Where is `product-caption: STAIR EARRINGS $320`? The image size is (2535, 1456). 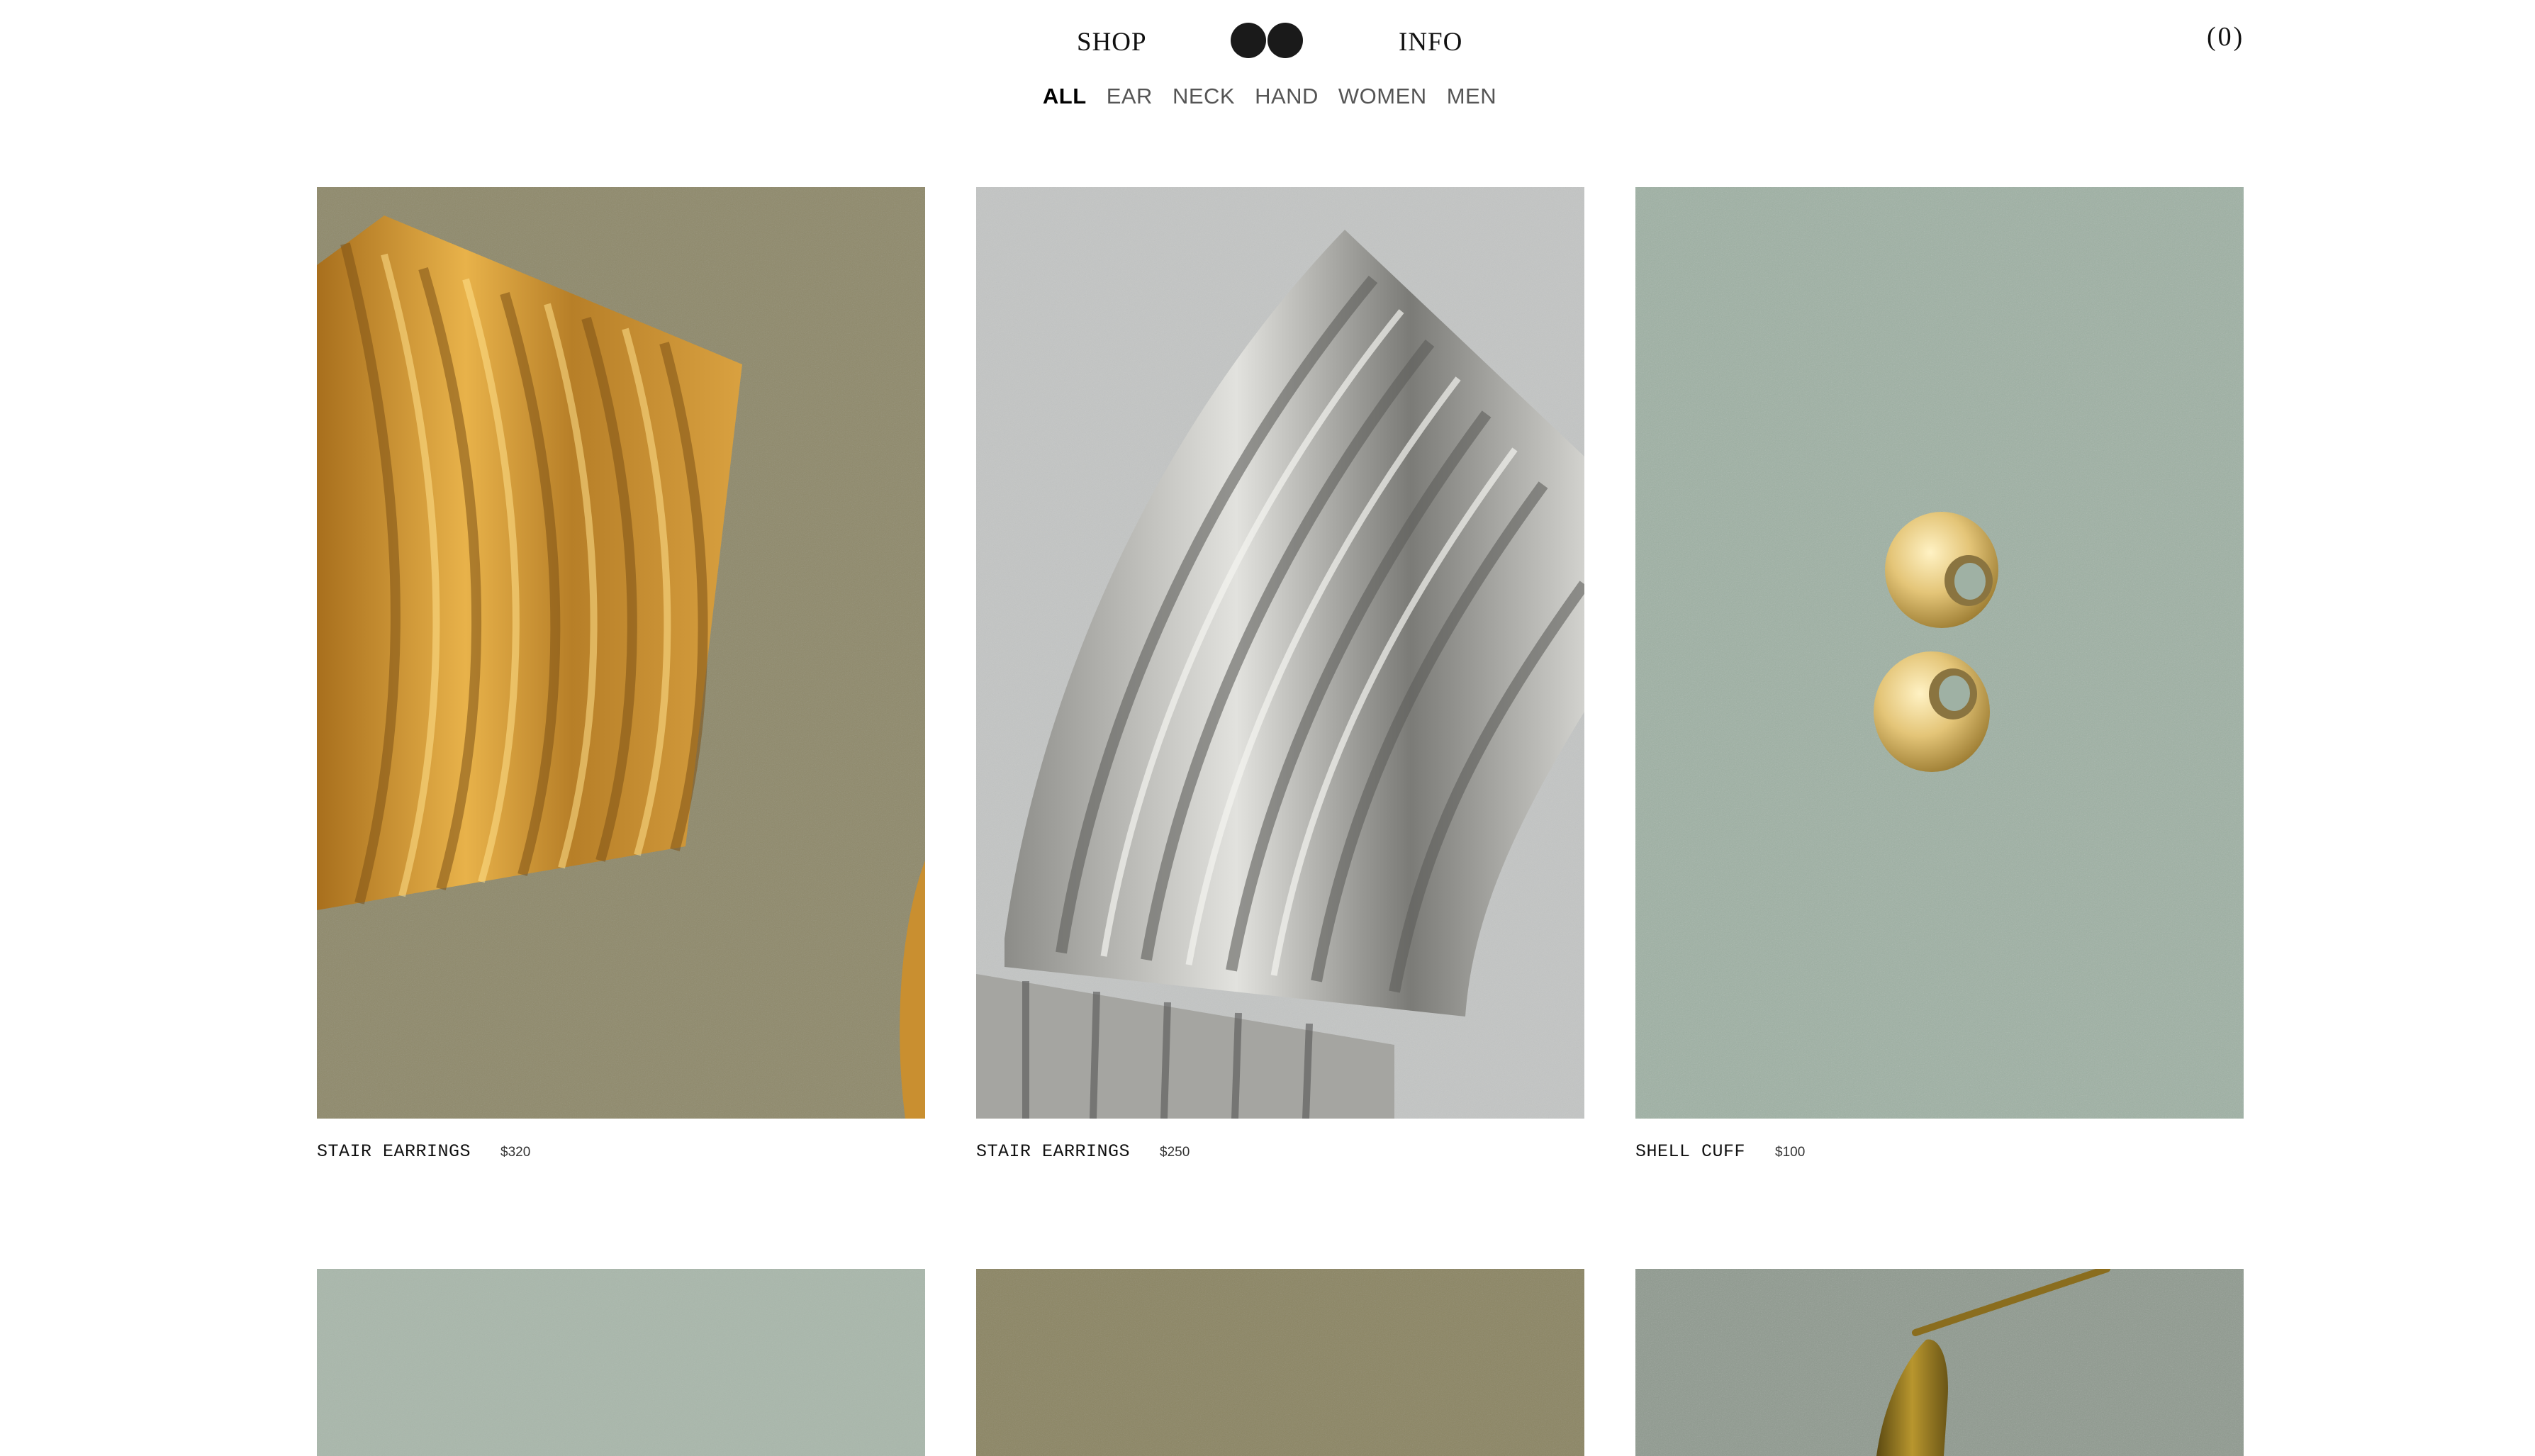 product-caption: STAIR EARRINGS $320 is located at coordinates (621, 1151).